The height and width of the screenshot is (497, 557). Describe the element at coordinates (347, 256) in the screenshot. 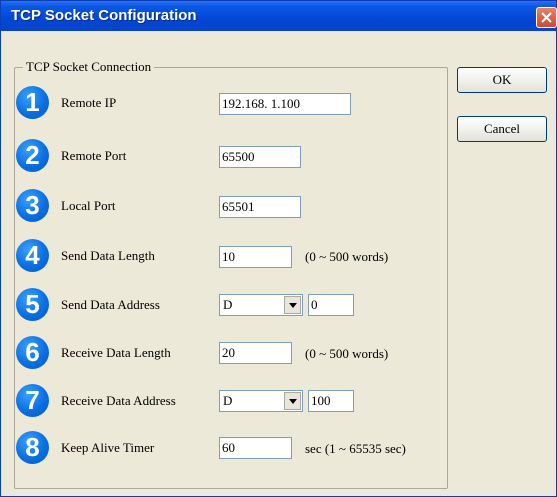

I see `send-data-length-range: (0 ~ 500 words)` at that location.